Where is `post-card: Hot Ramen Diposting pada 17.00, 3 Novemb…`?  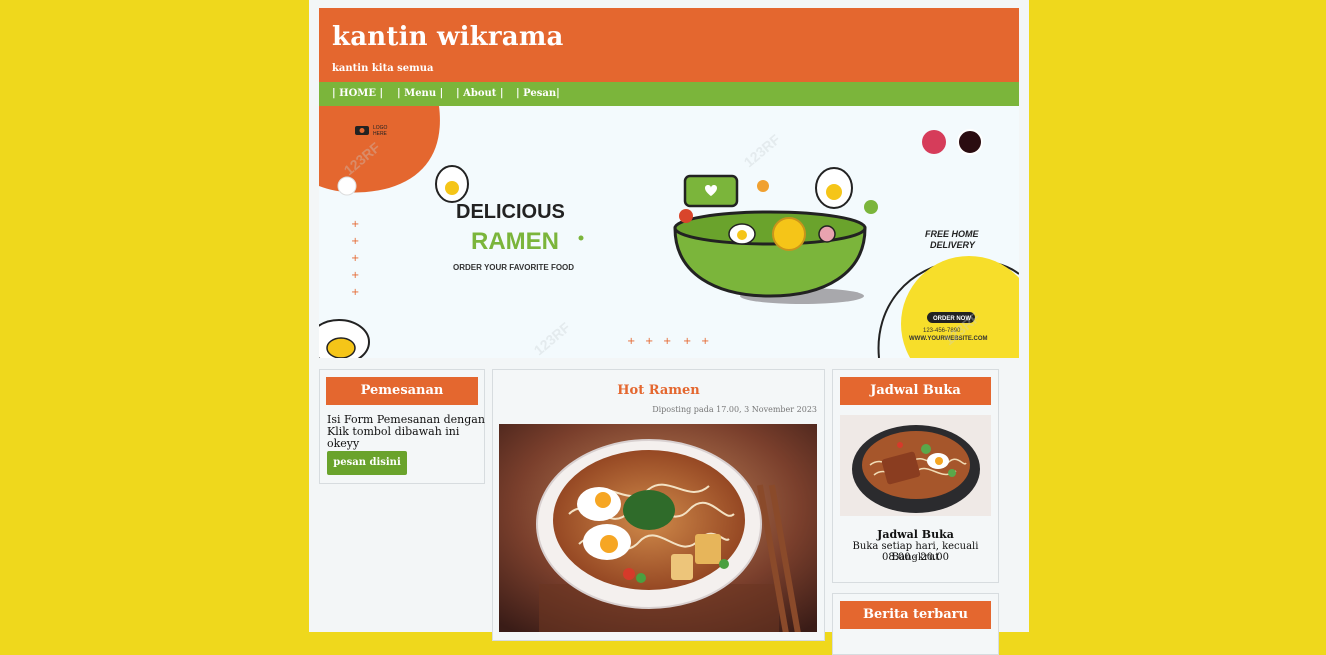 post-card: Hot Ramen Diposting pada 17.00, 3 Novemb… is located at coordinates (658, 505).